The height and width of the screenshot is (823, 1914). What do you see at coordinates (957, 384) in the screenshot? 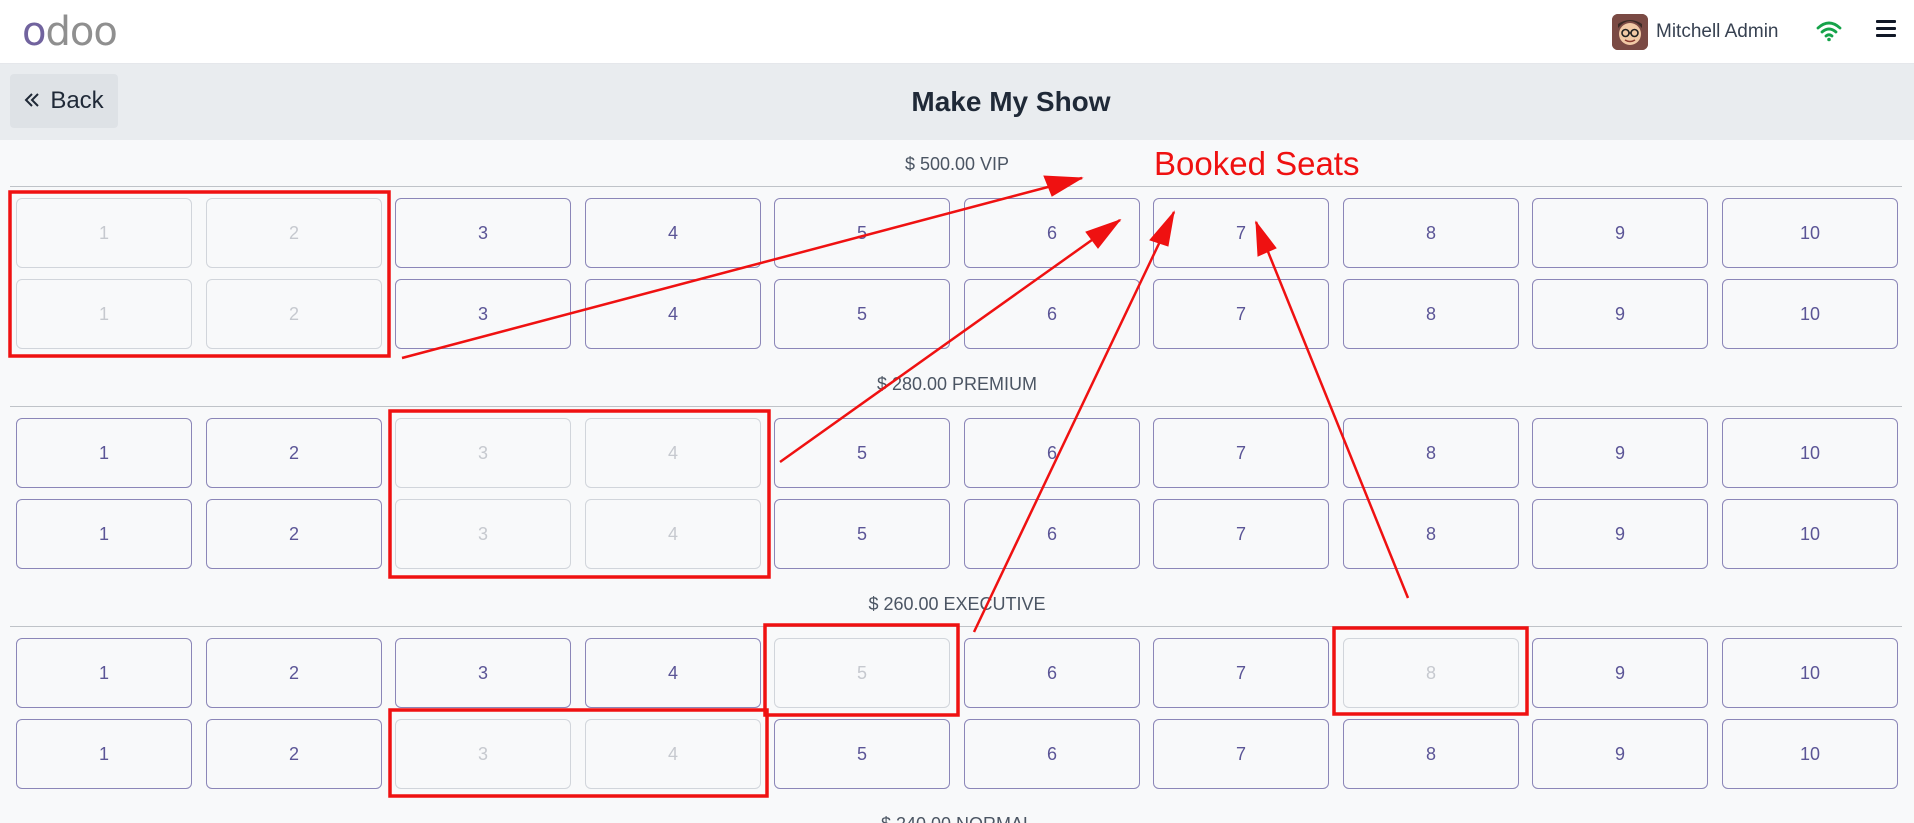
I see `section-label: $ 280.00 PREMIUM` at bounding box center [957, 384].